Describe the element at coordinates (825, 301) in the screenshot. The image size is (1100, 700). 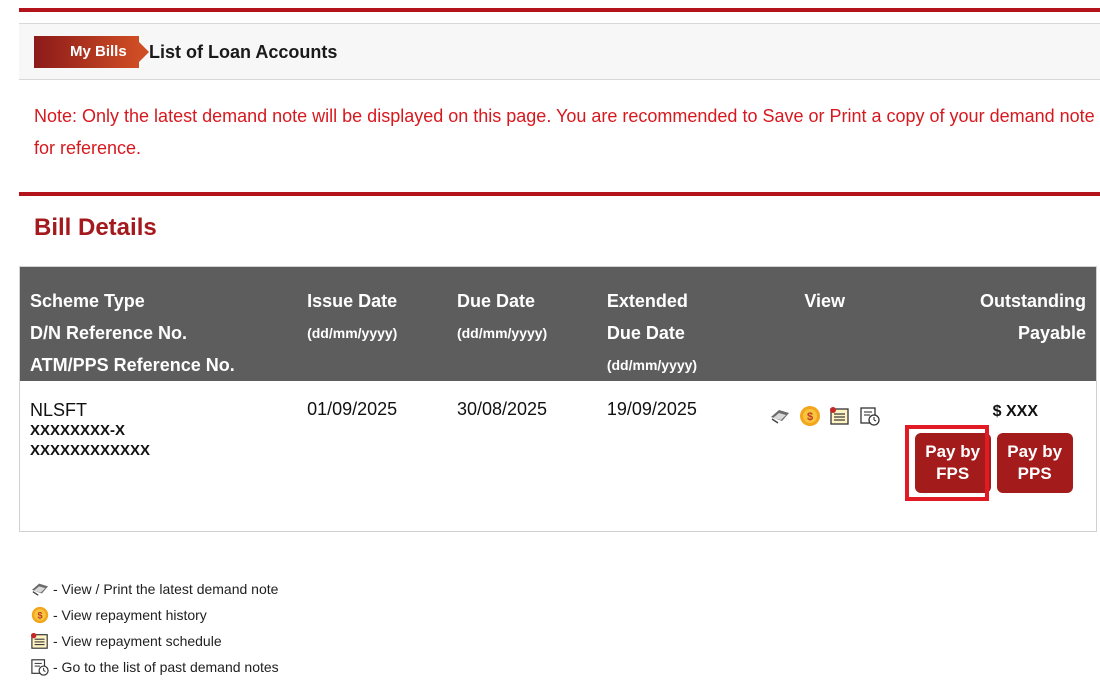
I see `header-view-label: View` at that location.